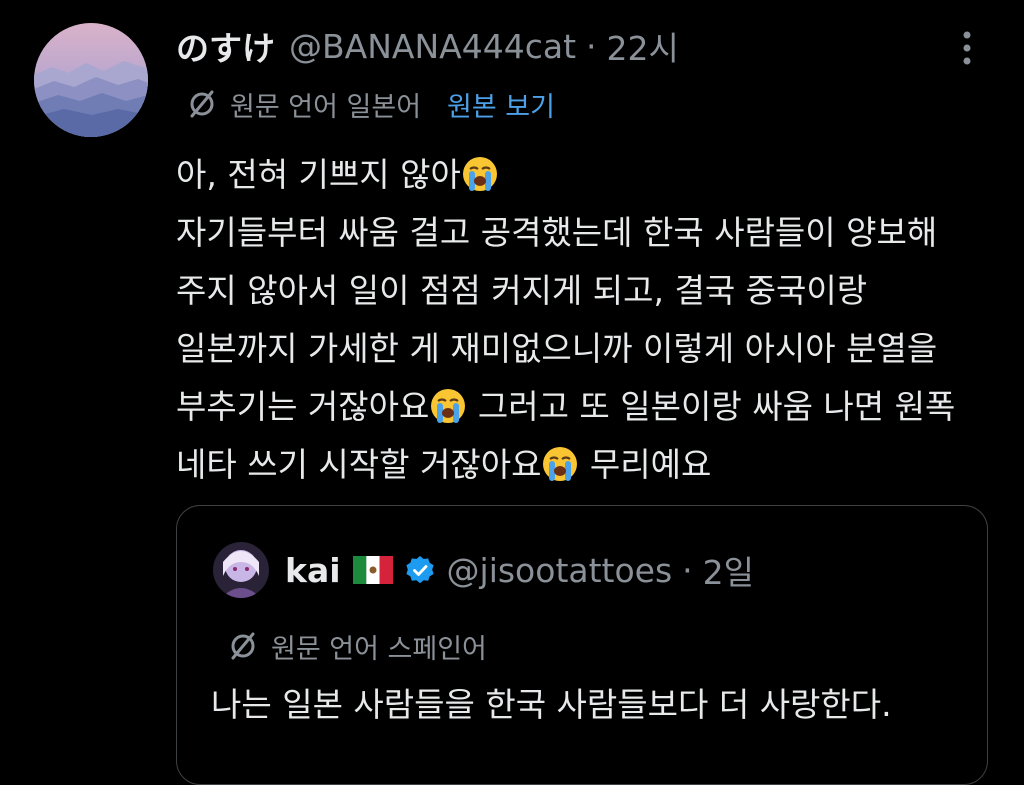 The width and height of the screenshot is (1024, 785). Describe the element at coordinates (557, 348) in the screenshot. I see `tweet-line: 일본까지 가세한 게 재미없으니까 이렇게 아시아 분열을` at that location.